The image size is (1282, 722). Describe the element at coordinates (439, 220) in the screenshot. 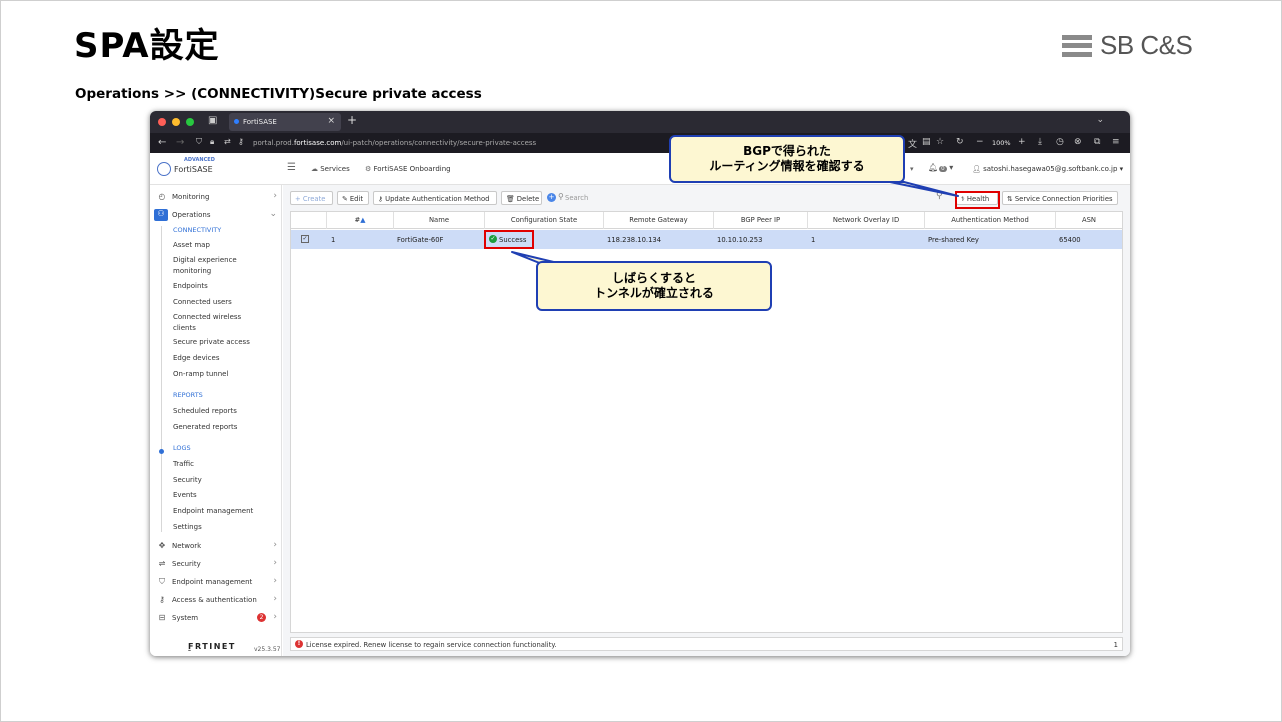

I see `column-name: Name` at that location.